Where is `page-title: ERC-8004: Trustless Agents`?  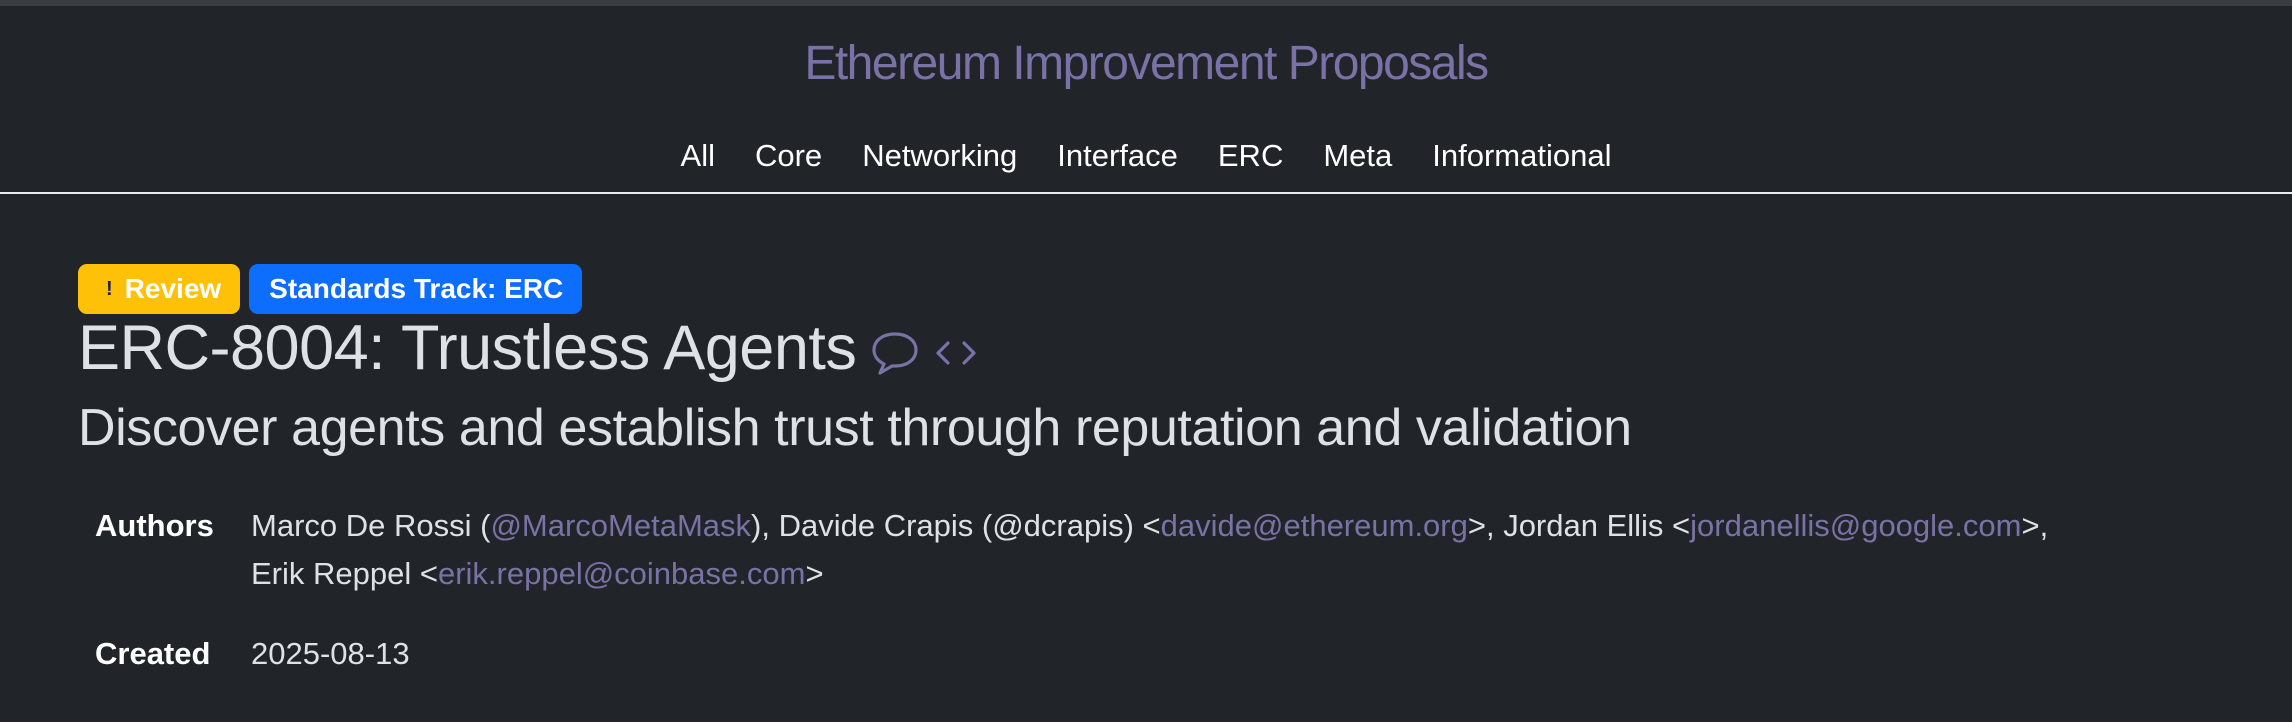 page-title: ERC-8004: Trustless Agents is located at coordinates (467, 348).